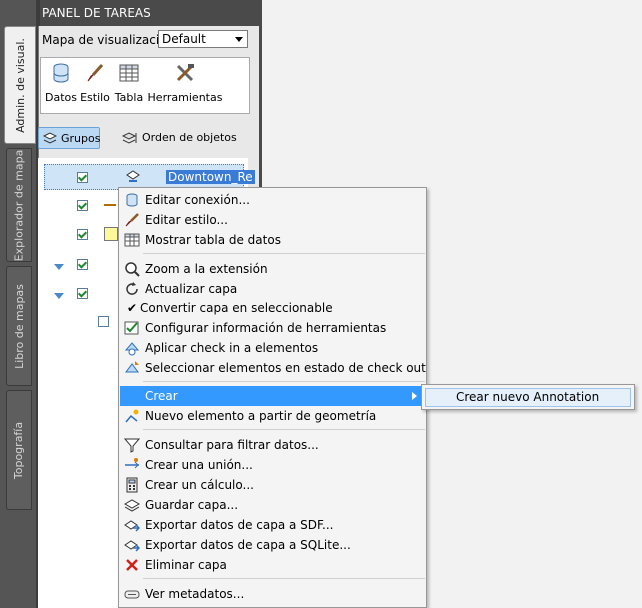 This screenshot has width=642, height=608. I want to click on object-order-button: Orden de objetos, so click(178, 138).